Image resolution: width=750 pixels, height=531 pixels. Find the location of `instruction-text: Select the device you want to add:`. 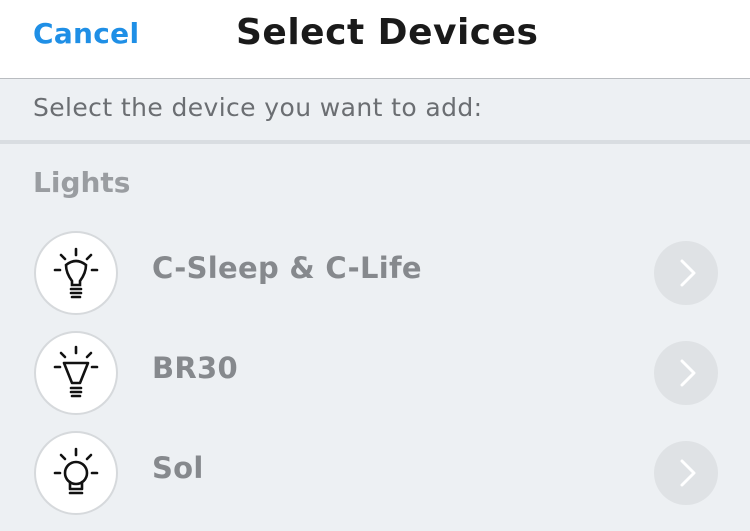

instruction-text: Select the device you want to add: is located at coordinates (258, 107).